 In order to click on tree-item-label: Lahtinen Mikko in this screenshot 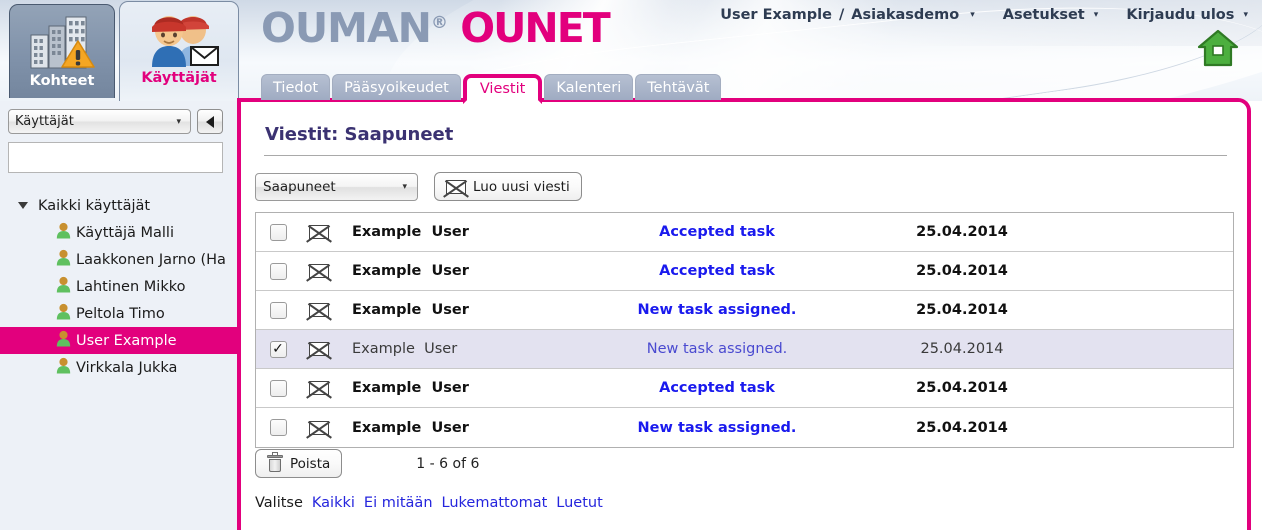, I will do `click(131, 286)`.